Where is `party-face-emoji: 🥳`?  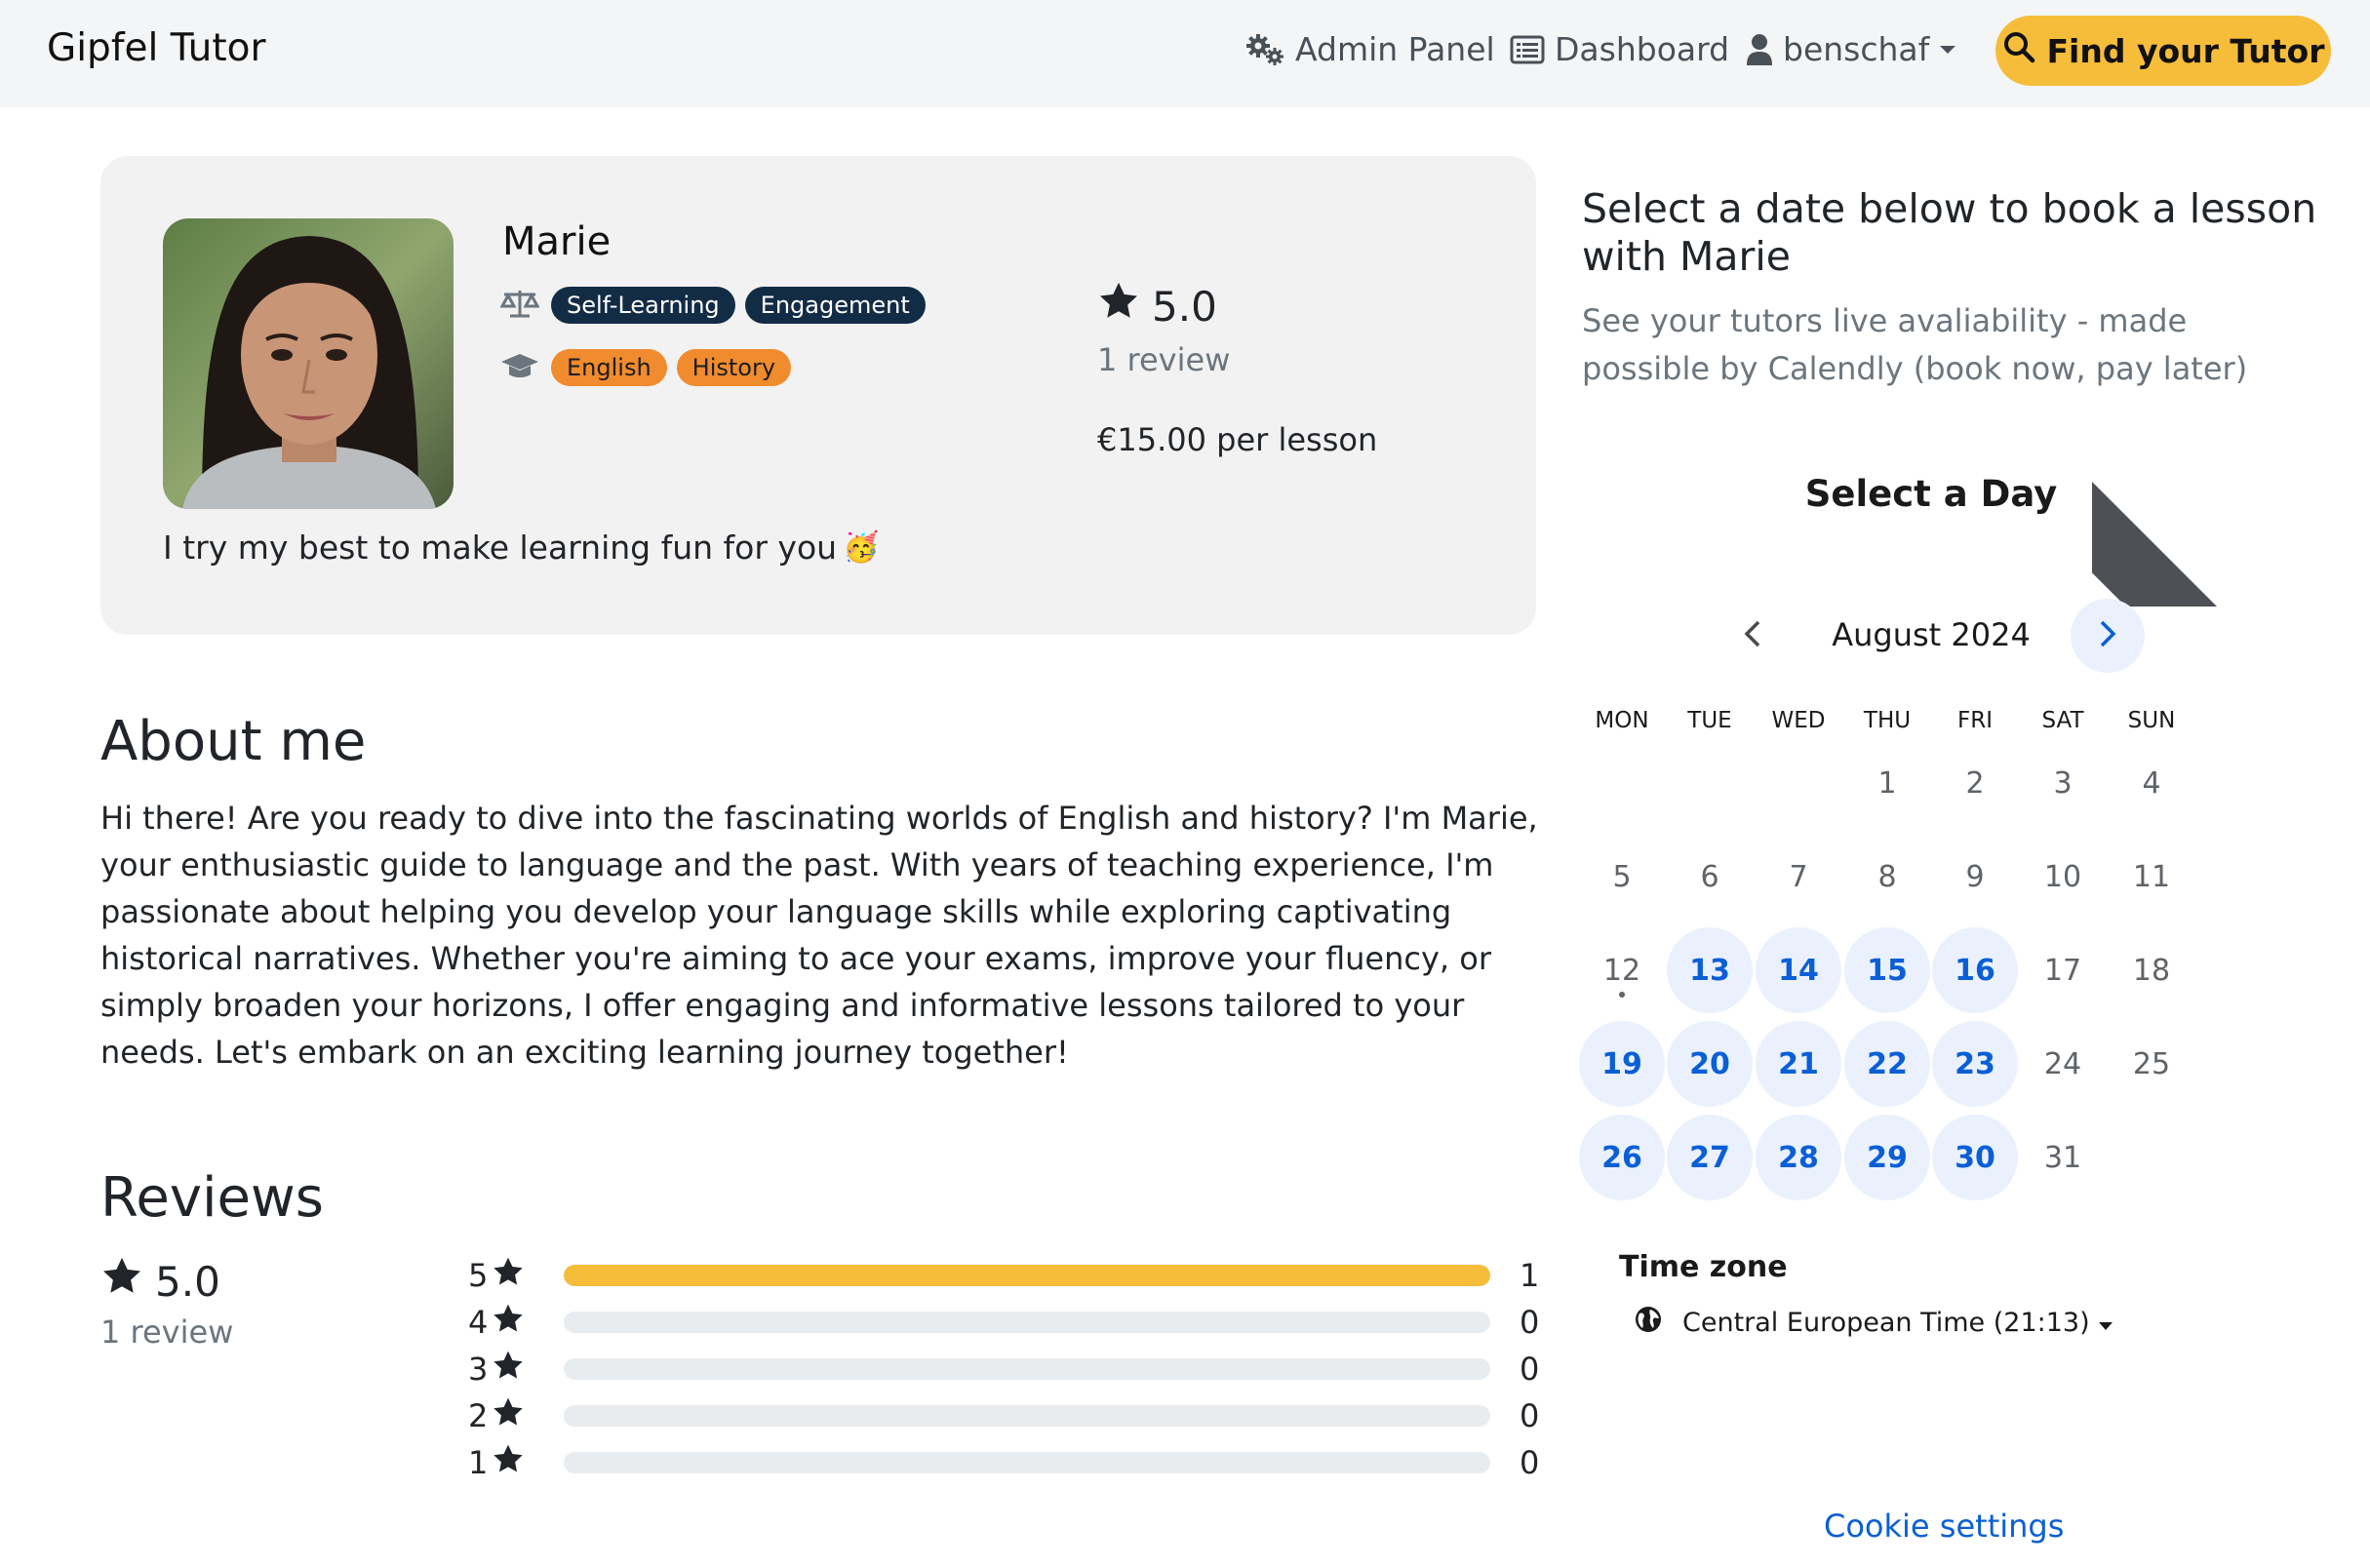
party-face-emoji: 🥳 is located at coordinates (861, 547).